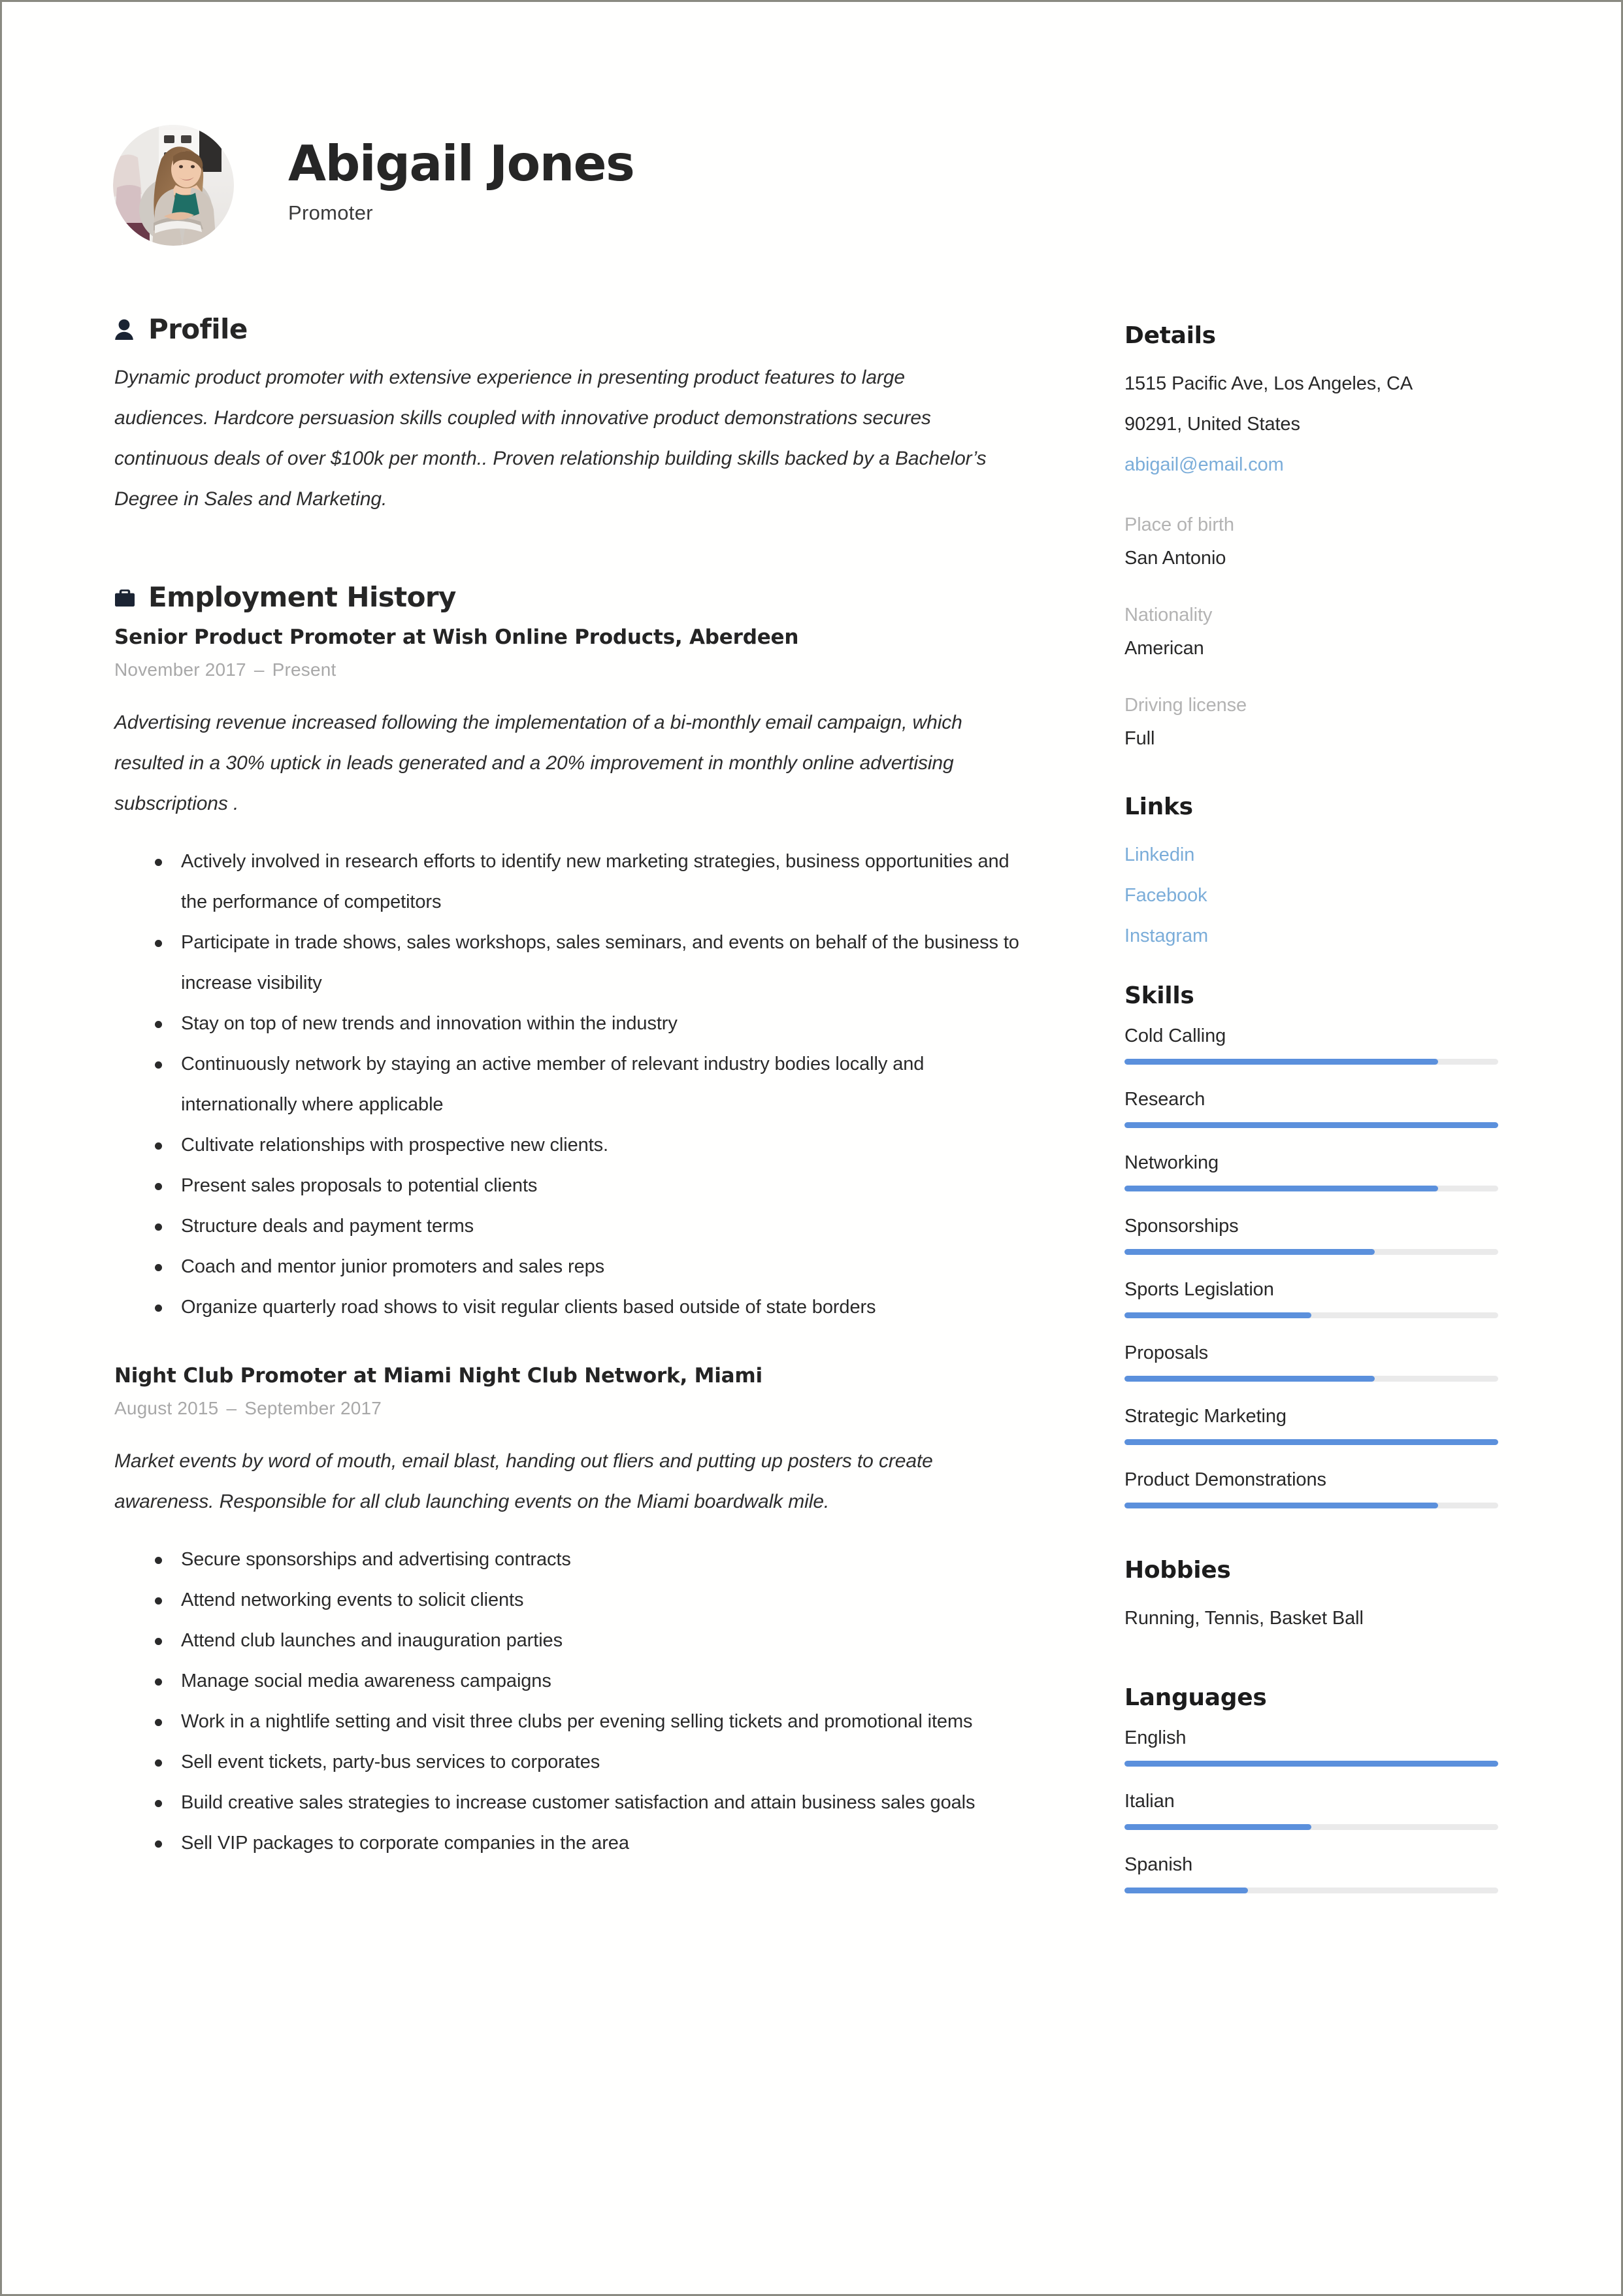  I want to click on employment-section-header: Employment History, so click(579, 597).